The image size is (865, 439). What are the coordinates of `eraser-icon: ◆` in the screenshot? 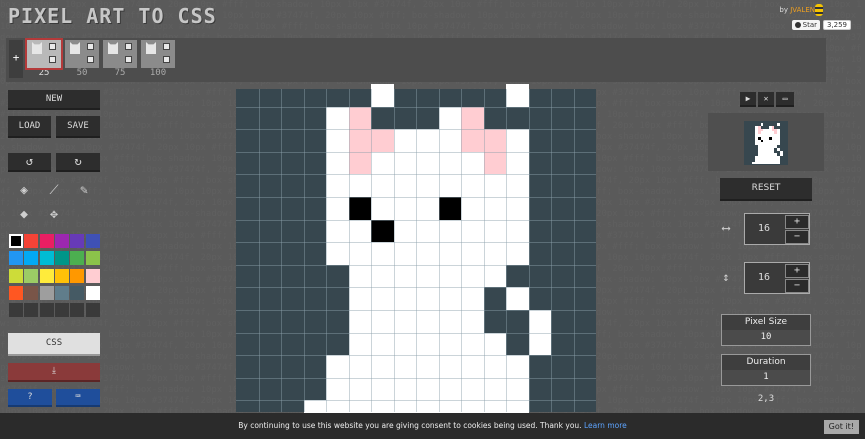 It's located at (24, 215).